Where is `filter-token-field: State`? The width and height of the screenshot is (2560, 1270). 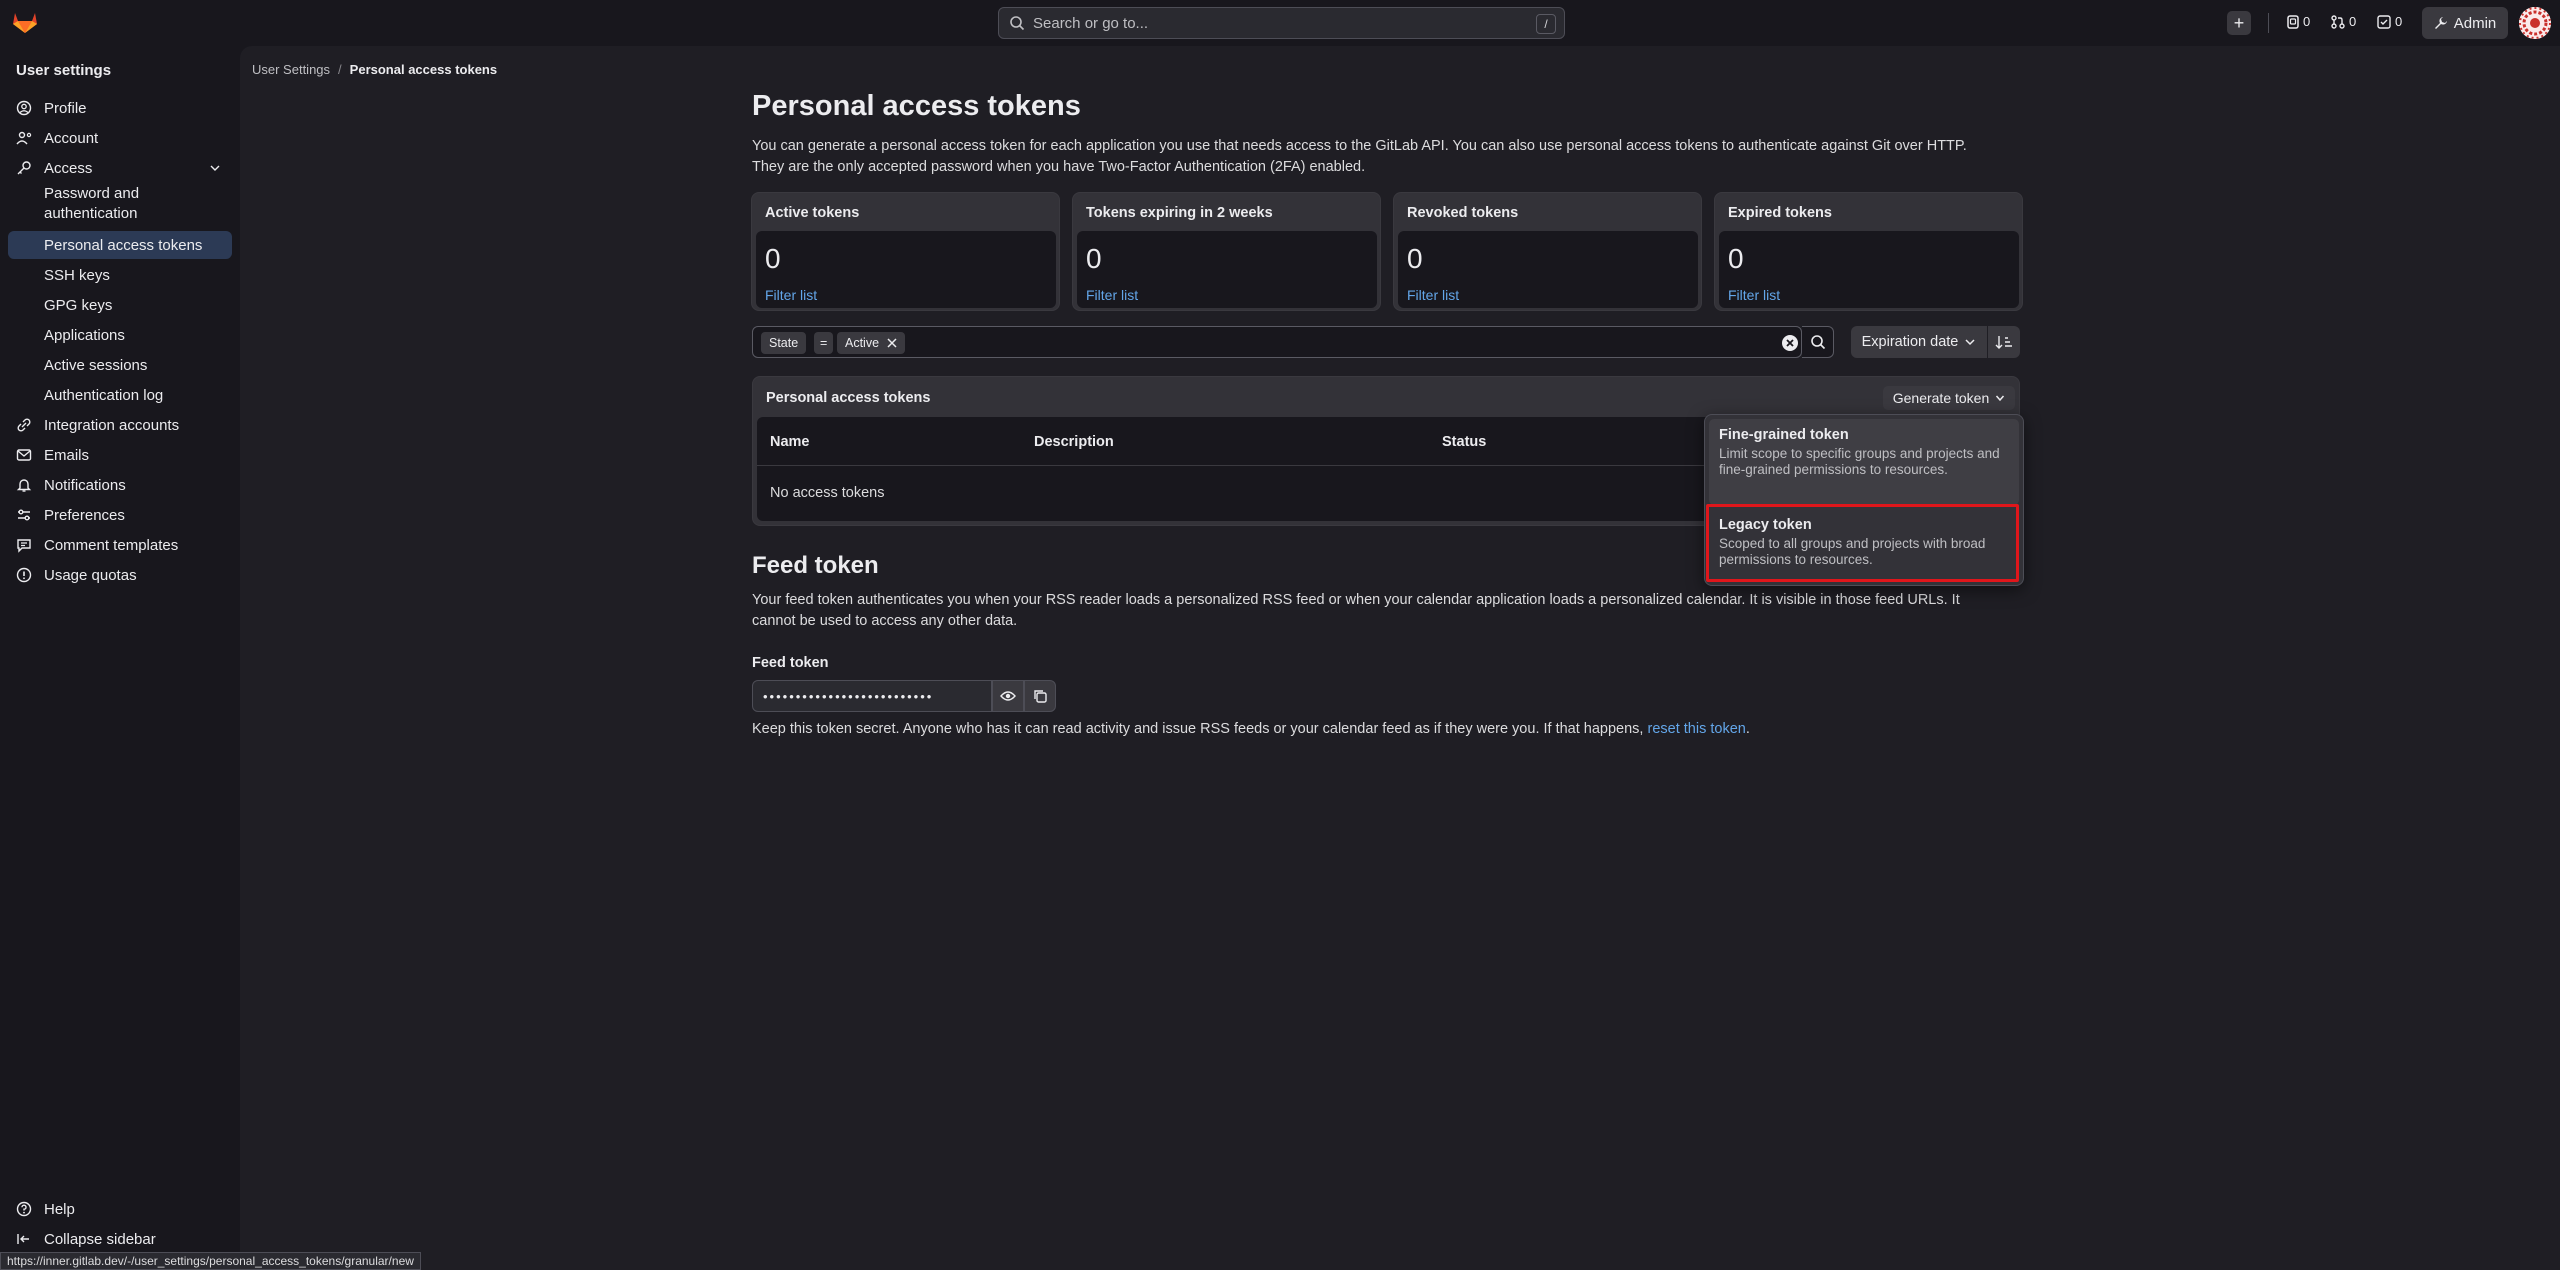 filter-token-field: State is located at coordinates (784, 343).